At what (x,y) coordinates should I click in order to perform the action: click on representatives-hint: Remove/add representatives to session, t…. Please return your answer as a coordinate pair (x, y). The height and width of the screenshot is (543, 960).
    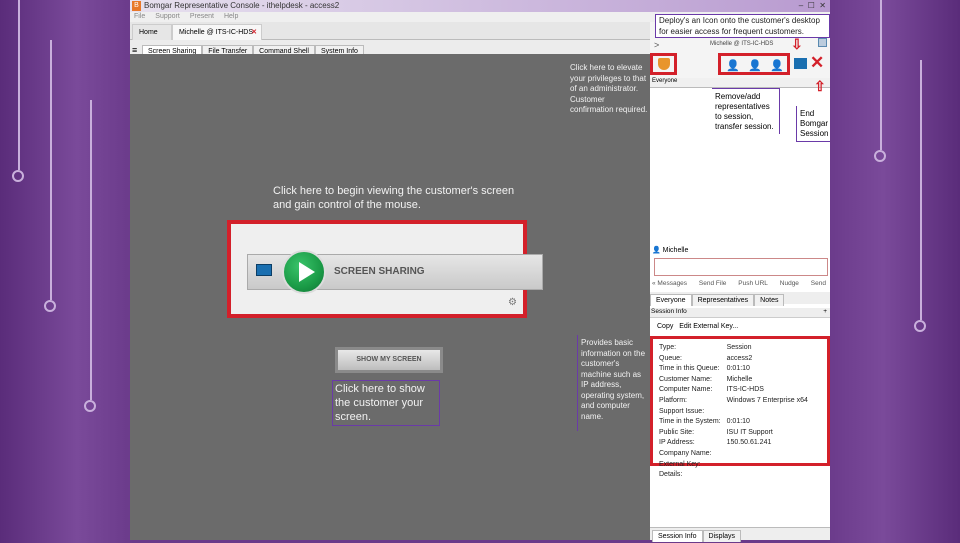
    Looking at the image, I should click on (746, 111).